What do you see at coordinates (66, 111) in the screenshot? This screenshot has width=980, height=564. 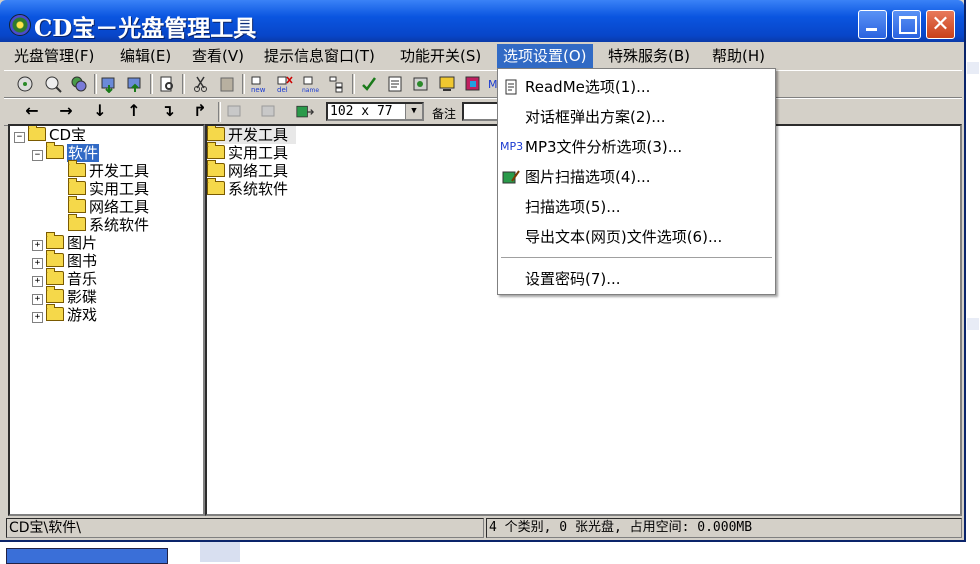 I see `right-arrow-icon: →` at bounding box center [66, 111].